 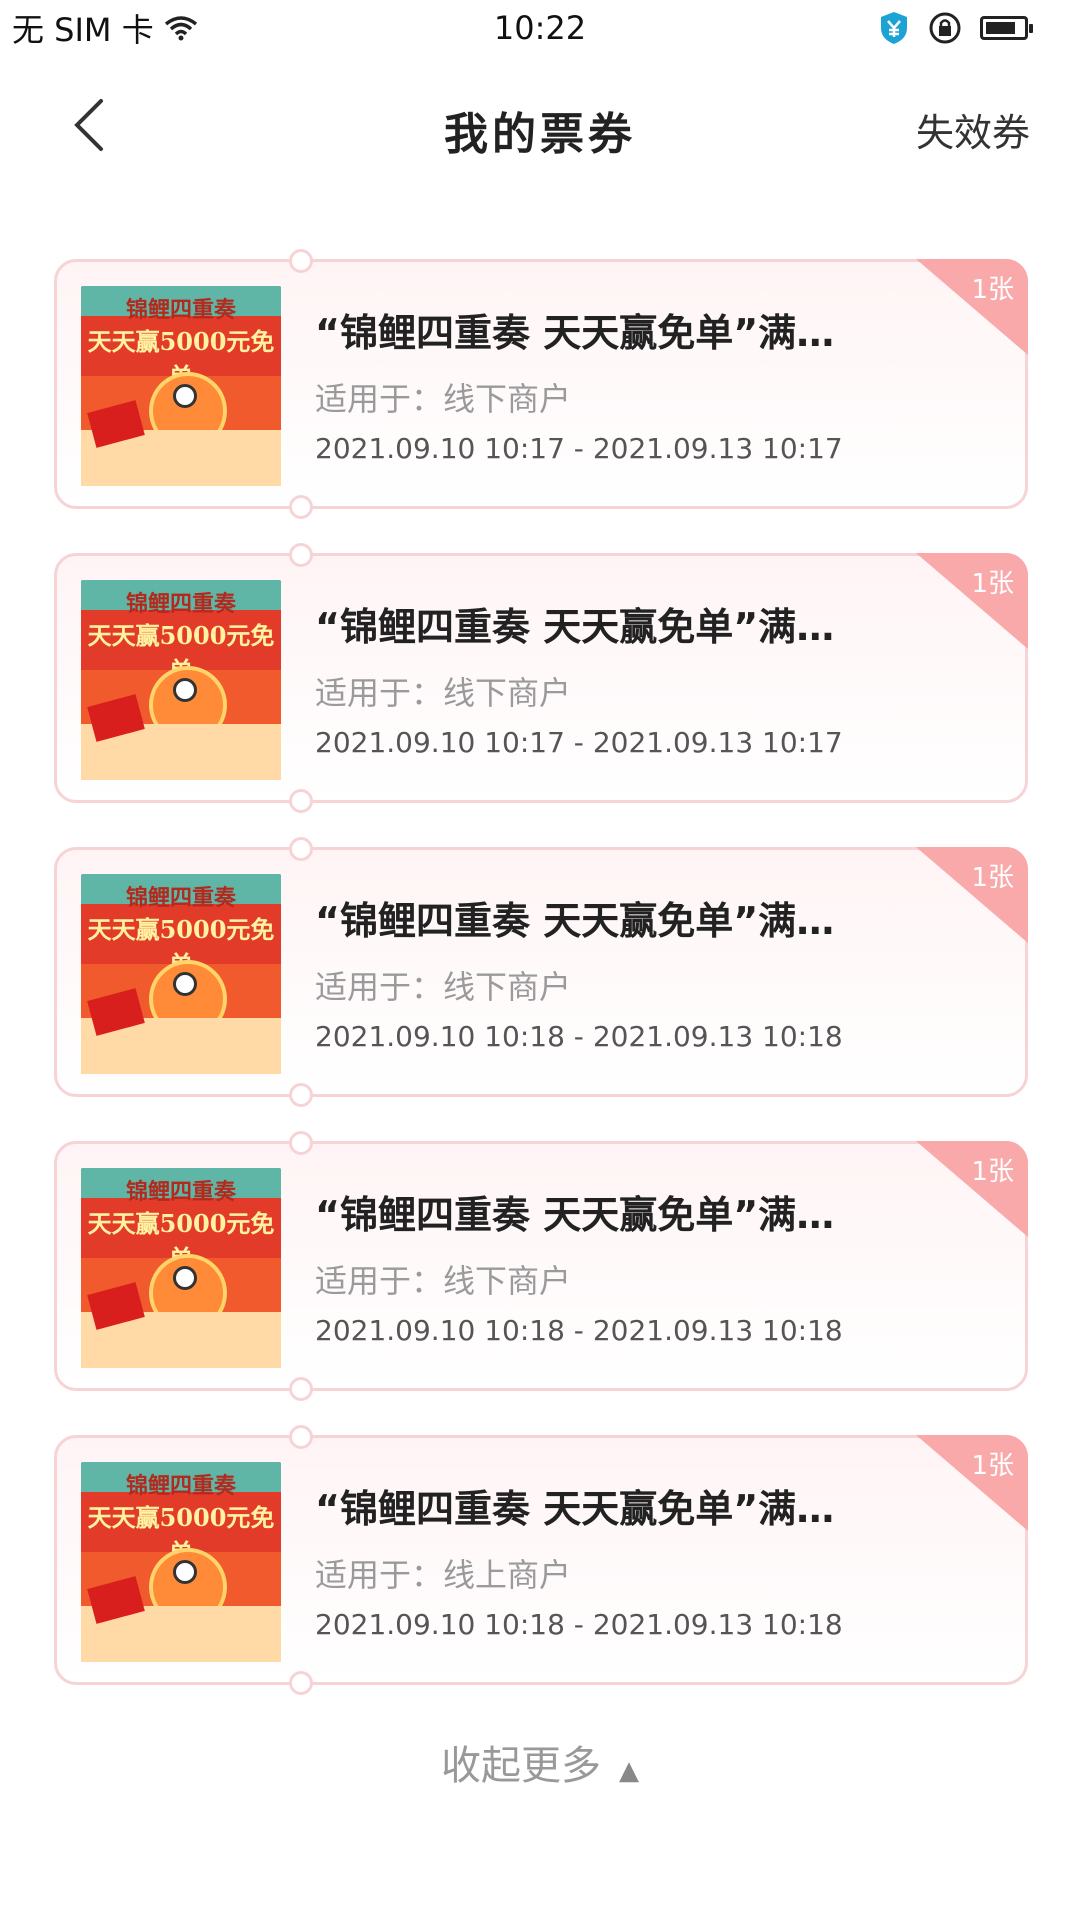 What do you see at coordinates (540, 28) in the screenshot?
I see `status-bar: 无 SIM 卡 10:22` at bounding box center [540, 28].